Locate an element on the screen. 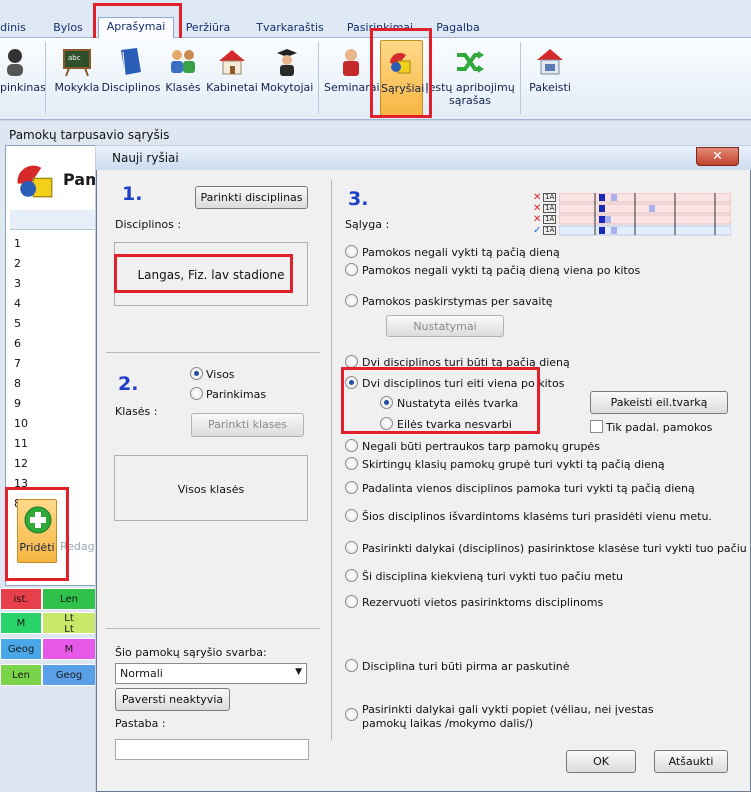 This screenshot has height=792, width=751. ribbon-button-pakeisti: Pakeisti is located at coordinates (550, 78).